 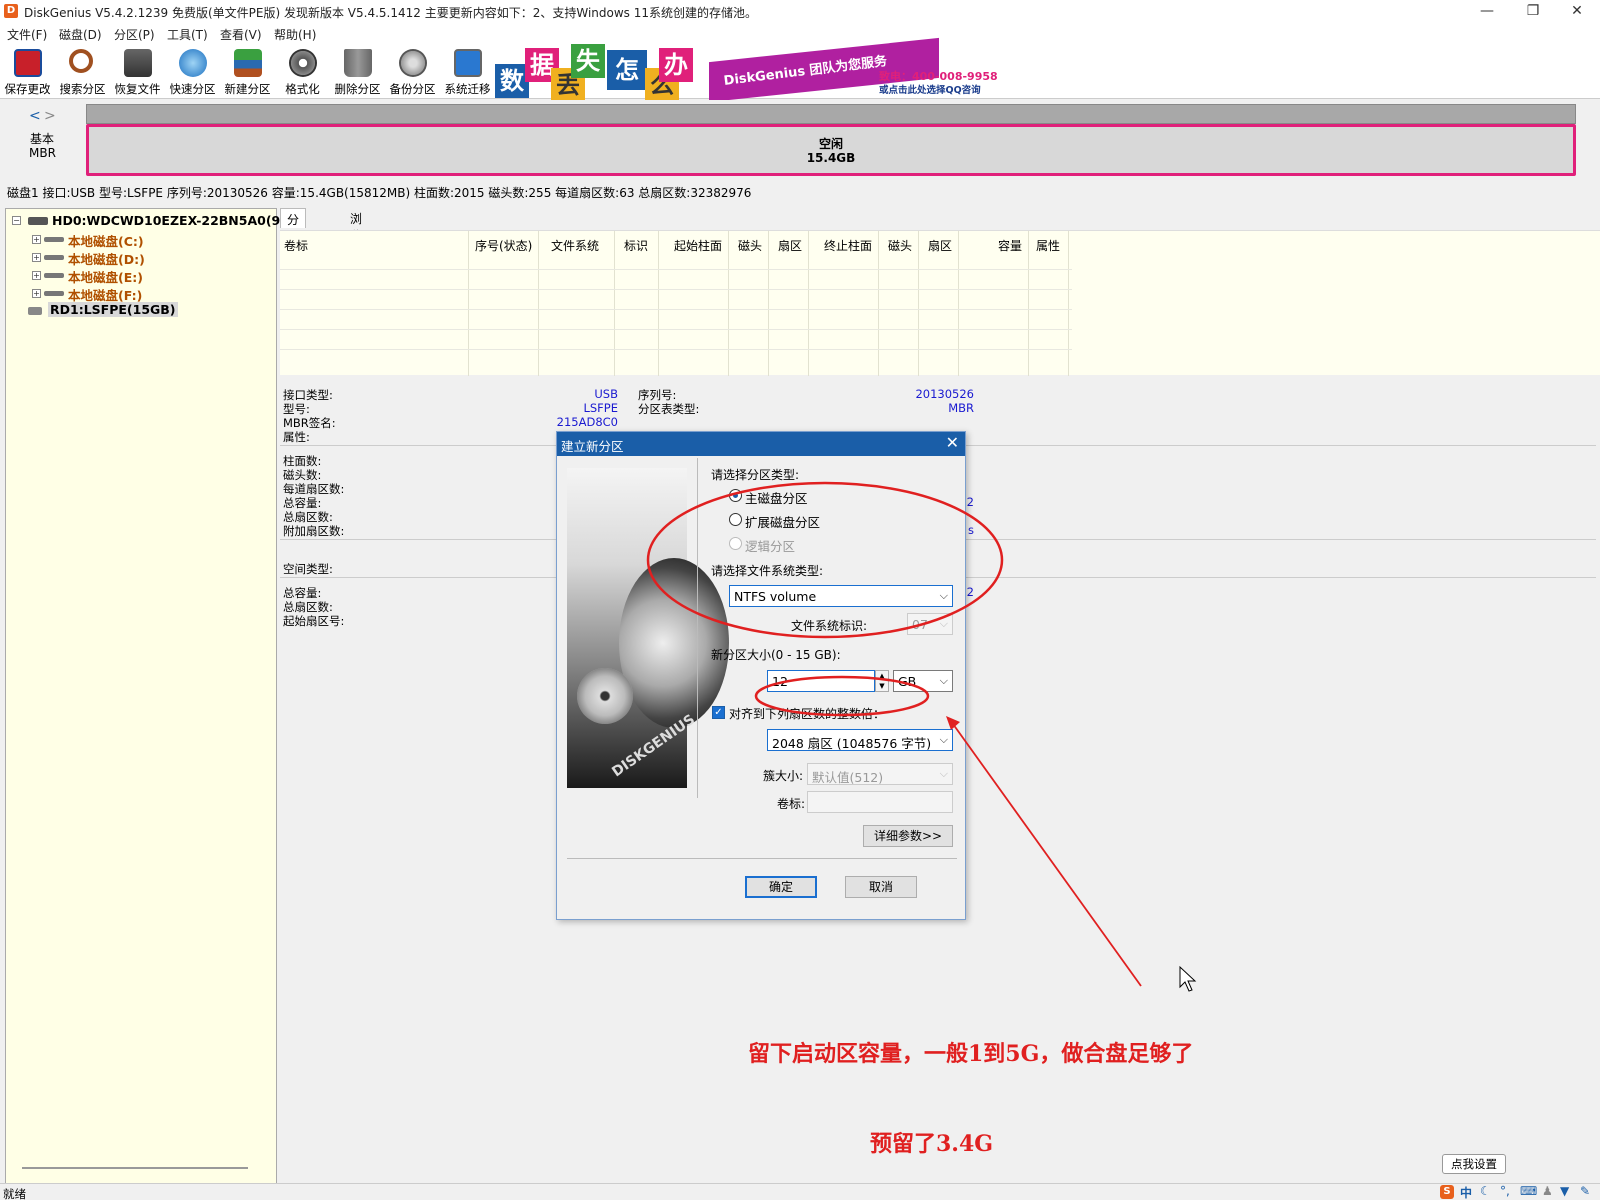 I want to click on skin-icon: ▼, so click(x=1564, y=1191).